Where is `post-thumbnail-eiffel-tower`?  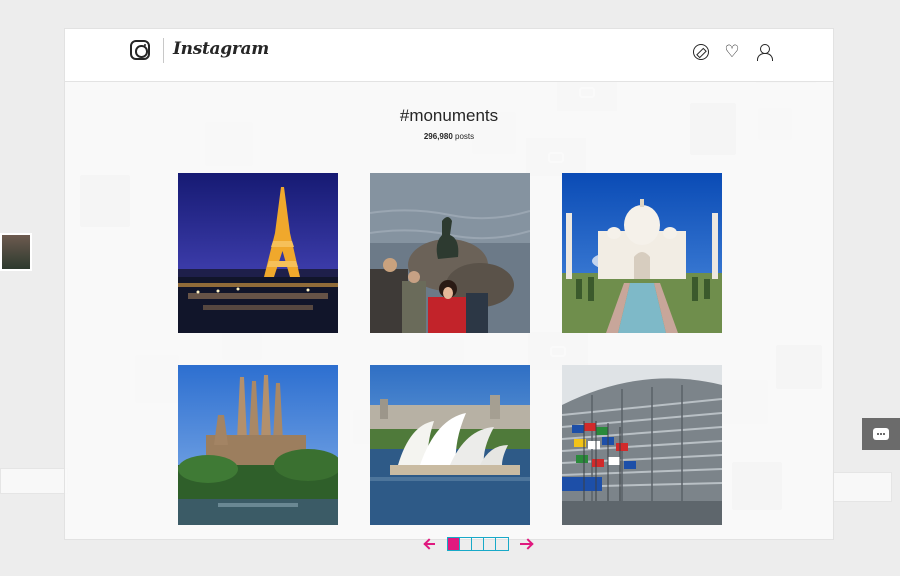
post-thumbnail-eiffel-tower is located at coordinates (258, 253).